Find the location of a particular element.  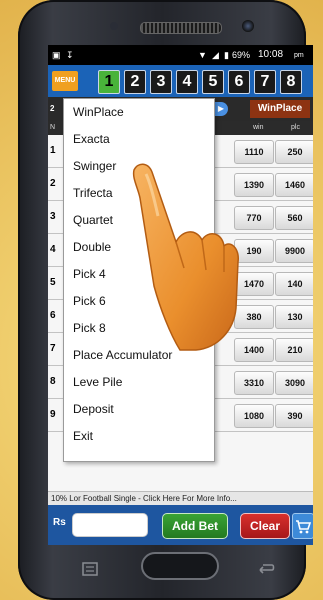

signal-icon: ◢ is located at coordinates (215, 55).